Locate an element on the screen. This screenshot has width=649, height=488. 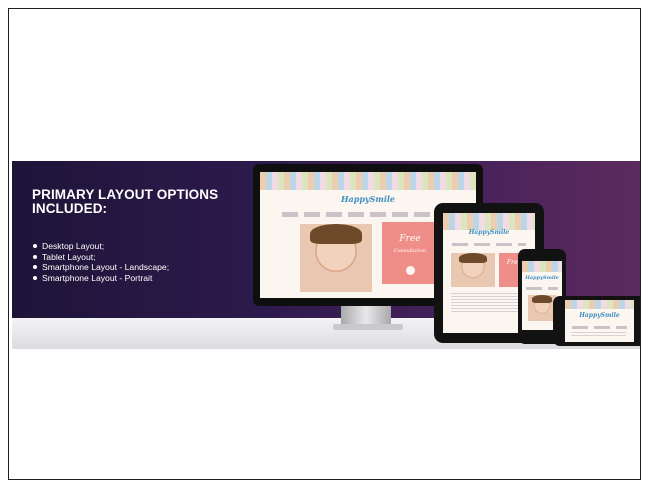
smartphone-landscape-image: HappySmile is located at coordinates (596, 321).